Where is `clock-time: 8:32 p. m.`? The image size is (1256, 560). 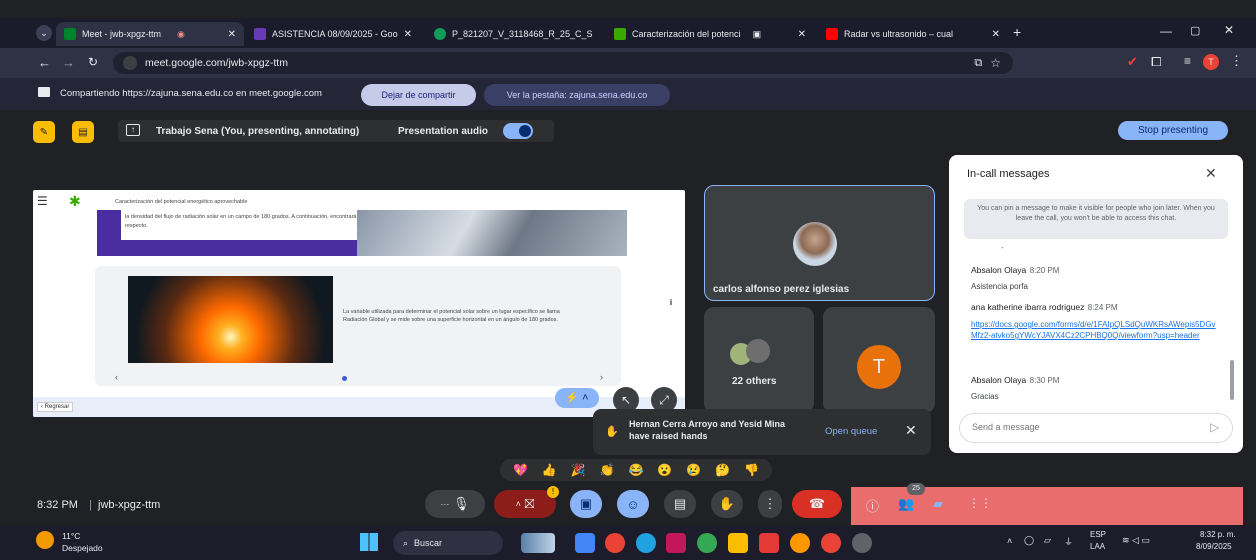 clock-time: 8:32 p. m. is located at coordinates (1218, 534).